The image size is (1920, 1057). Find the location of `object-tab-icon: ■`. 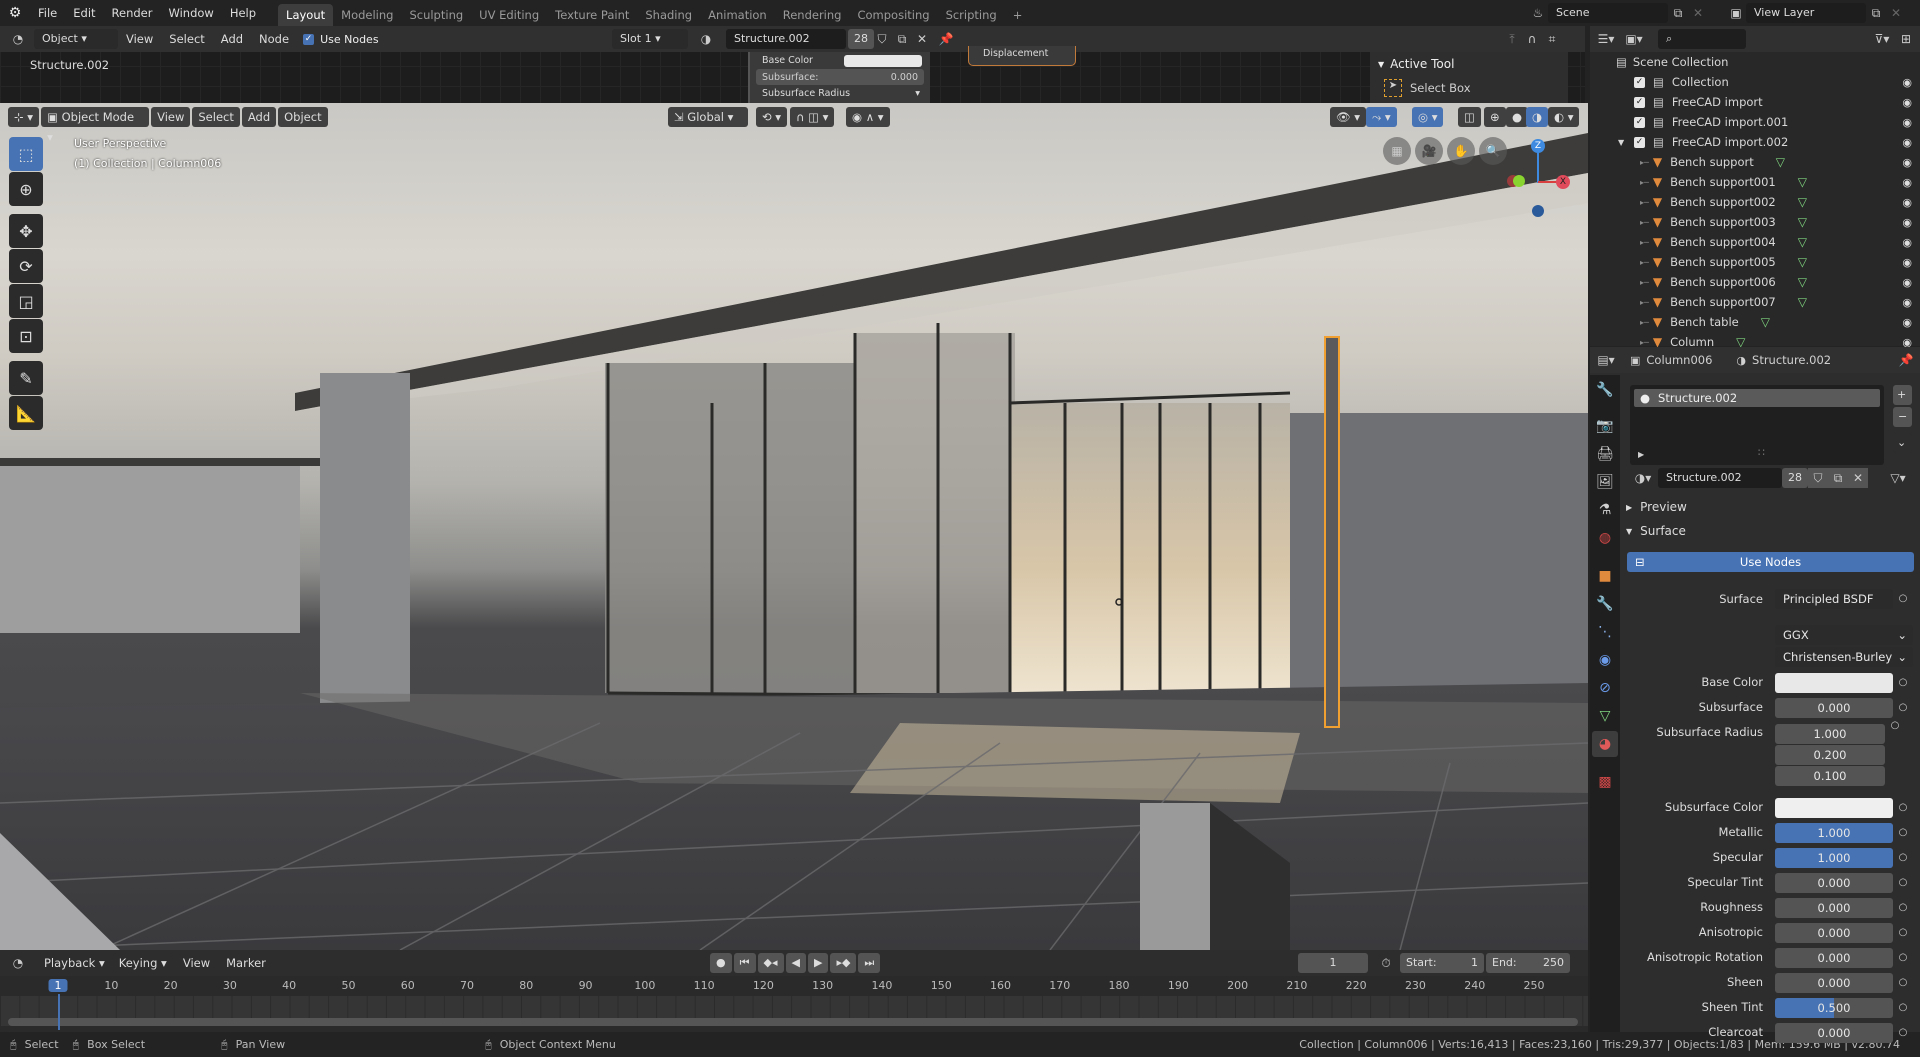

object-tab-icon: ■ is located at coordinates (1605, 576).